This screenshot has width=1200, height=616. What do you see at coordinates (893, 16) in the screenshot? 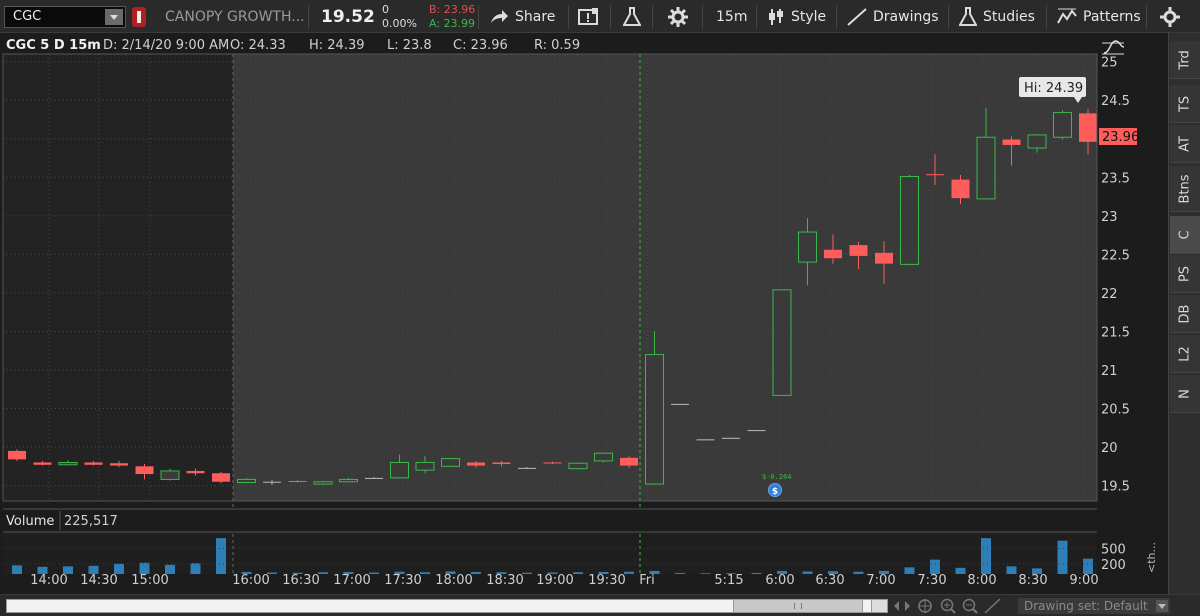
I see `drawings-button: Drawings` at bounding box center [893, 16].